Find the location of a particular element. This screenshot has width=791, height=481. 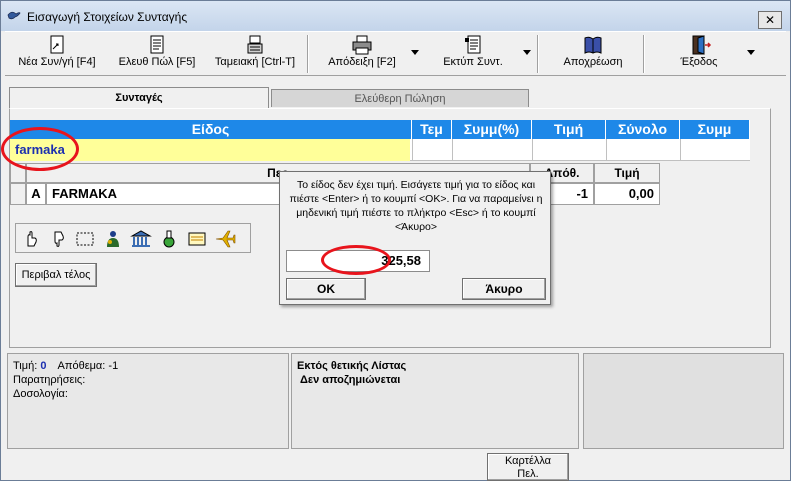

price-info-value: 0 is located at coordinates (43, 366).